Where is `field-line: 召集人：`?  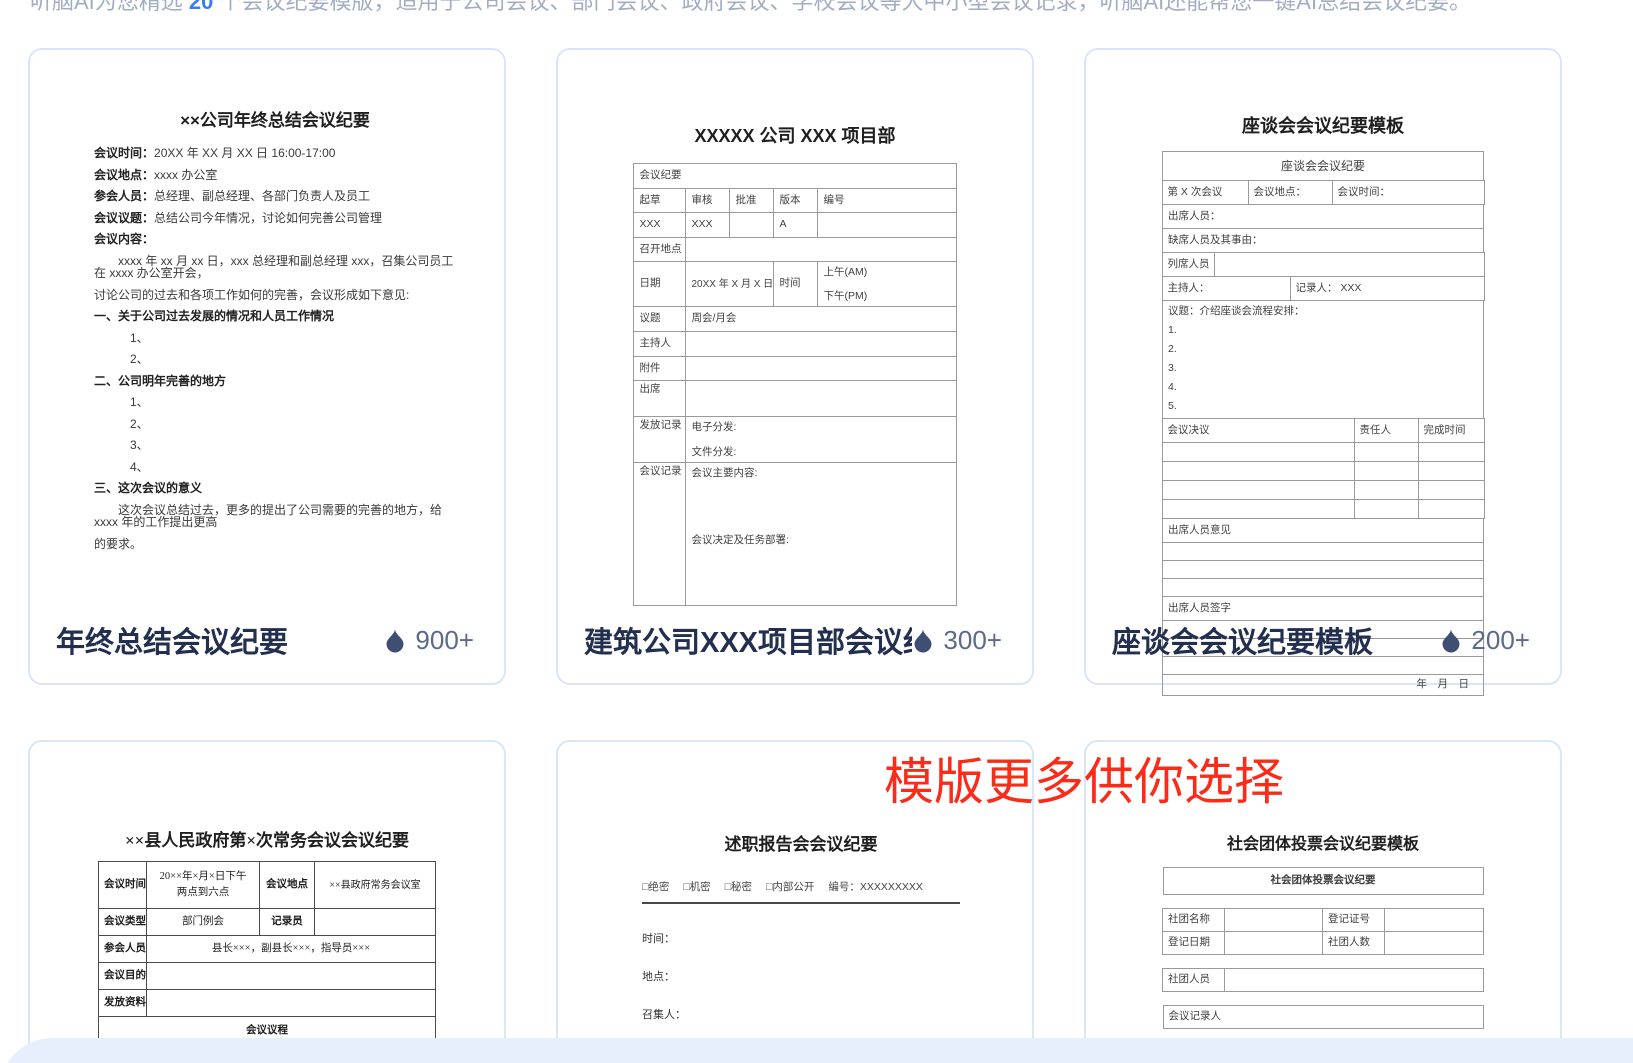
field-line: 召集人： is located at coordinates (664, 1015).